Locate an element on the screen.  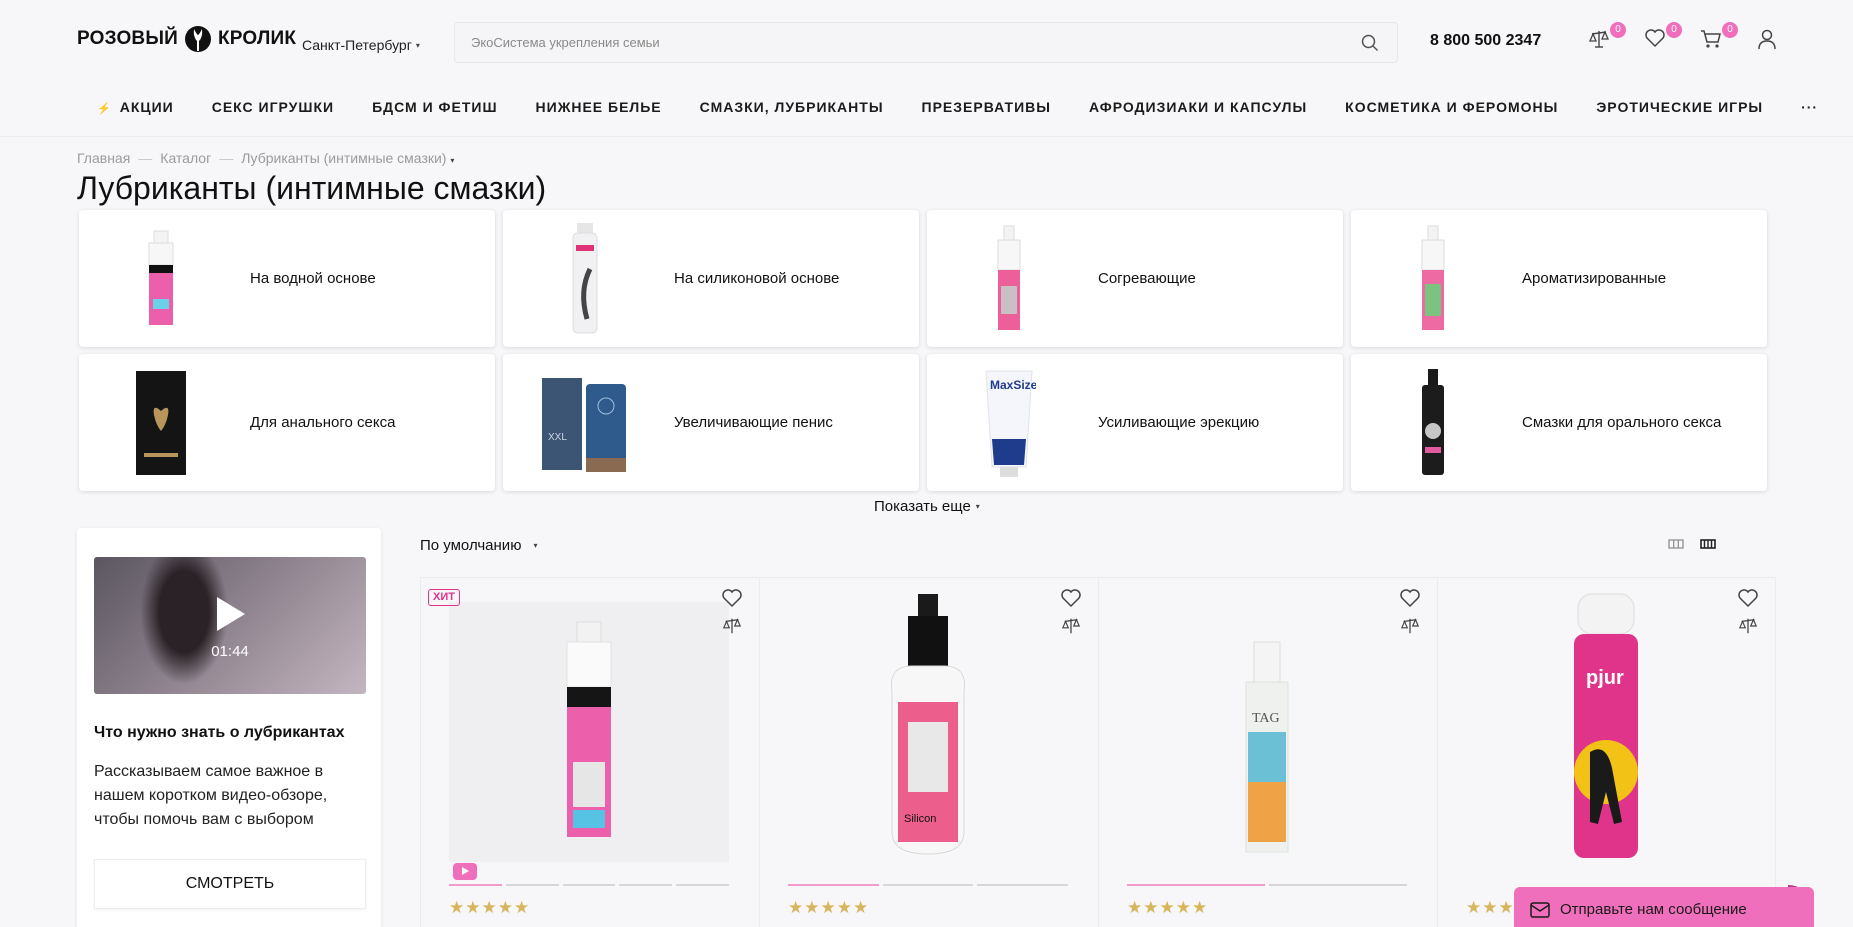
svg-text: Silicon is located at coordinates (920, 819).